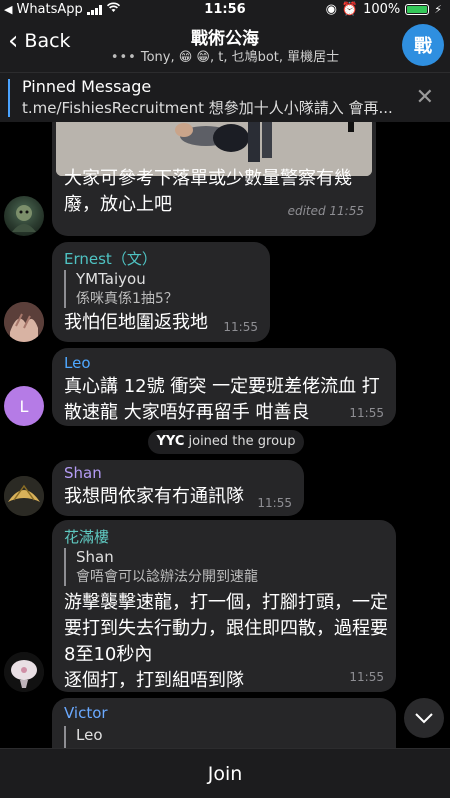  Describe the element at coordinates (121, 289) in the screenshot. I see `reply-preview: YMTaiyou 係咪真係1抽5？` at that location.